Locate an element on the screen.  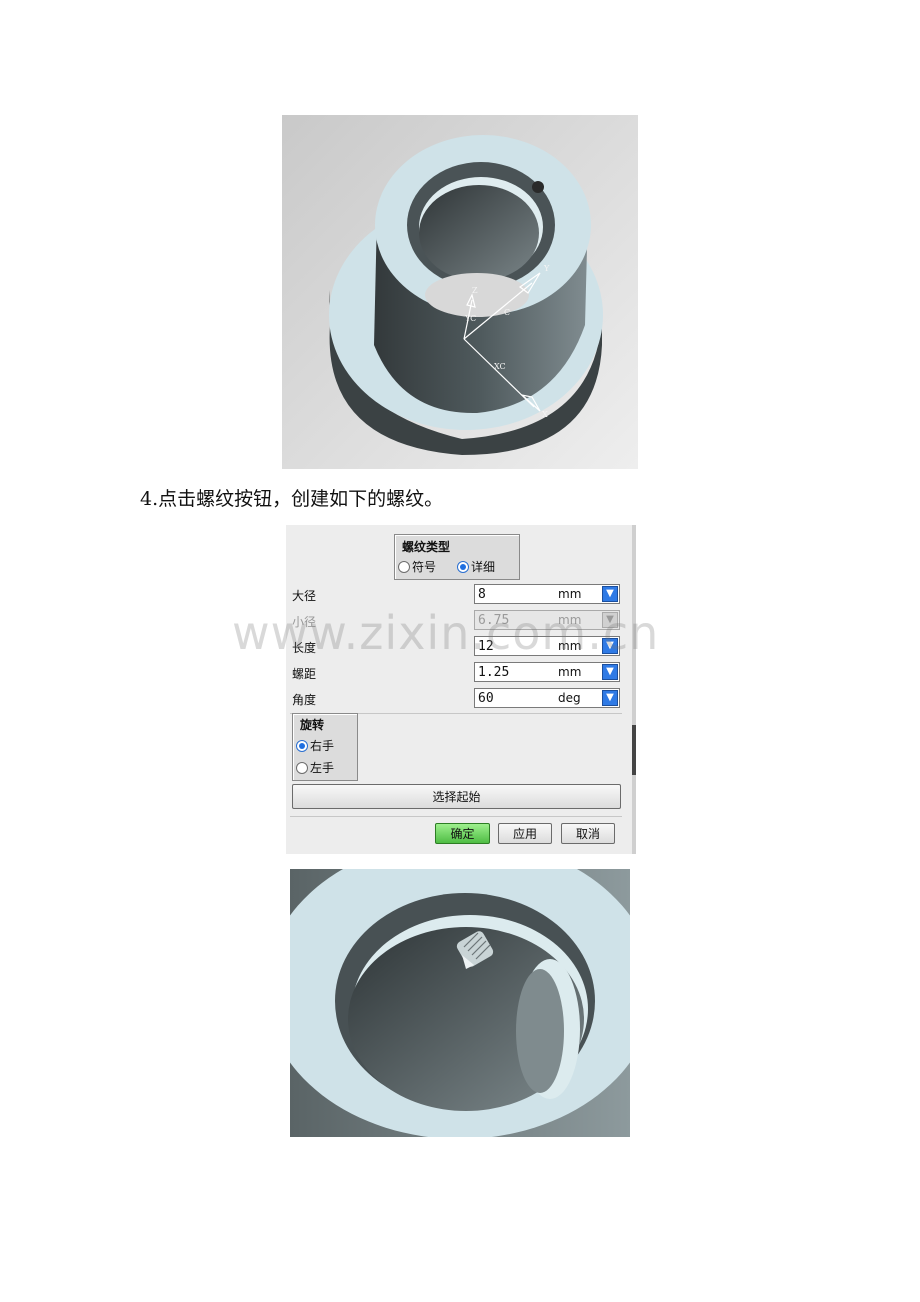
radio-detailed-circle is located at coordinates (463, 566).